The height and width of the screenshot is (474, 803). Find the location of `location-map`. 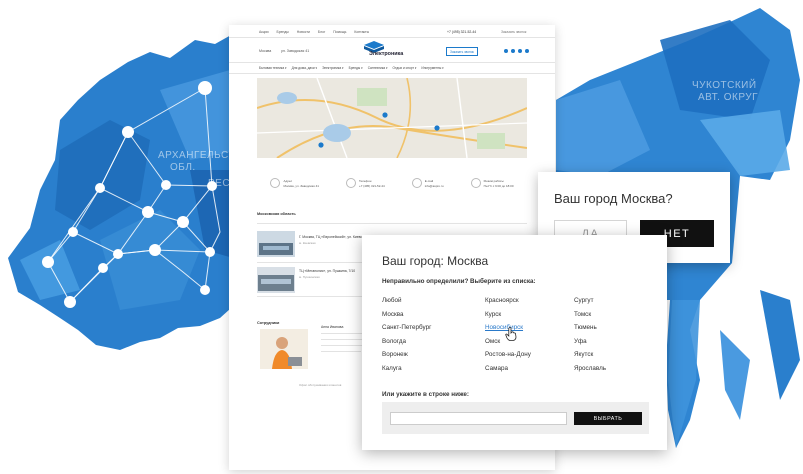

location-map is located at coordinates (392, 118).